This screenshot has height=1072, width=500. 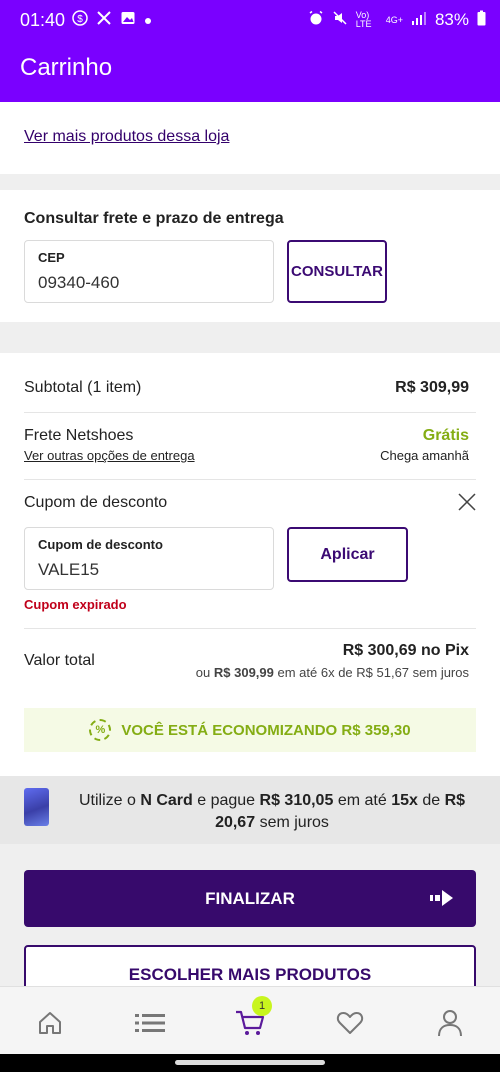 I want to click on total-label: Valor total, so click(x=59, y=660).